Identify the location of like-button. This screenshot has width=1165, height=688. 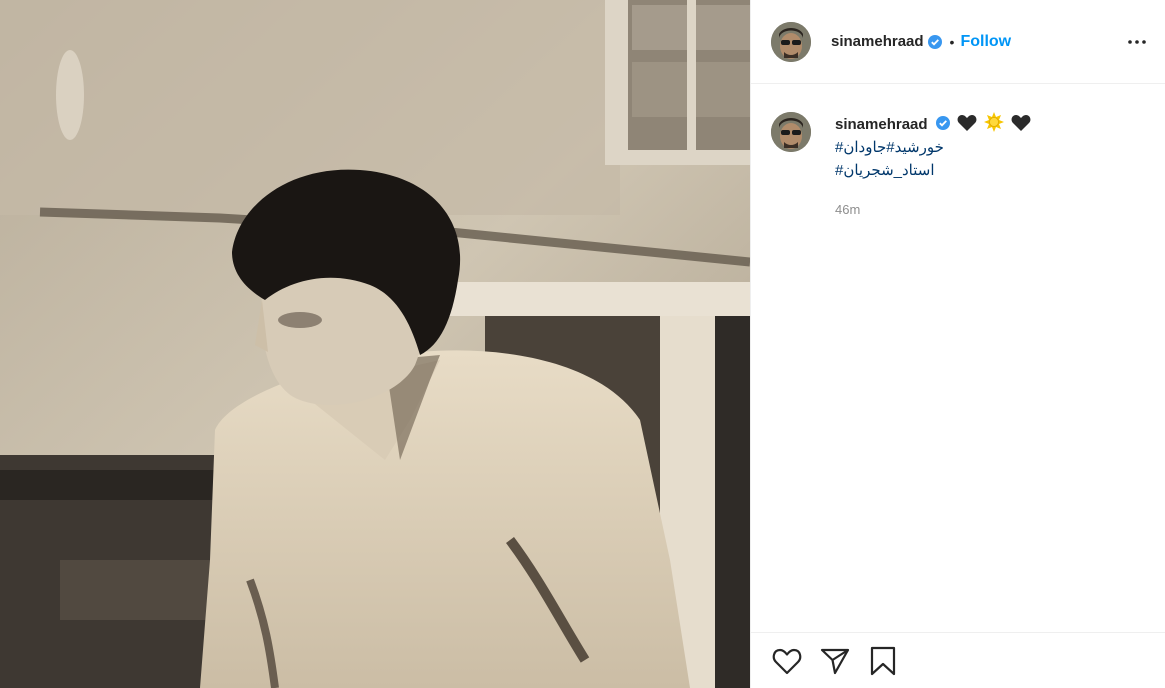
(787, 661).